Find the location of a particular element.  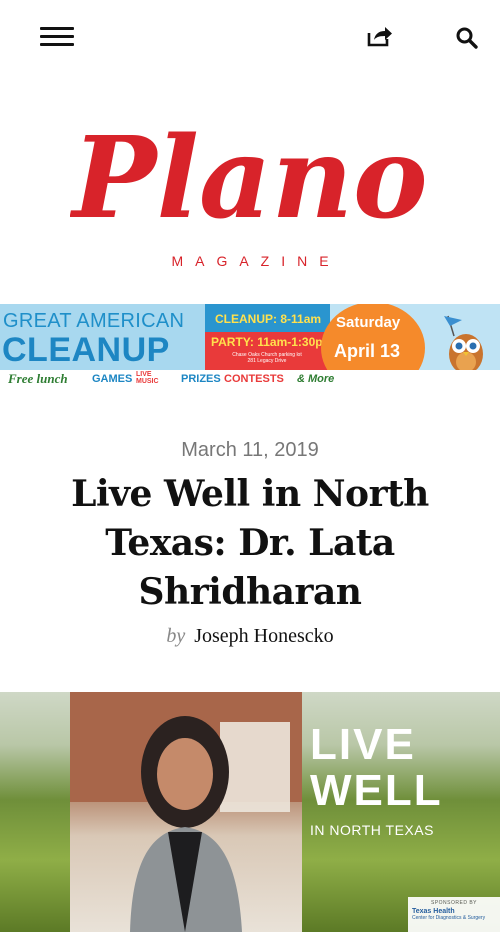

ad-feature: GAMES is located at coordinates (112, 379).